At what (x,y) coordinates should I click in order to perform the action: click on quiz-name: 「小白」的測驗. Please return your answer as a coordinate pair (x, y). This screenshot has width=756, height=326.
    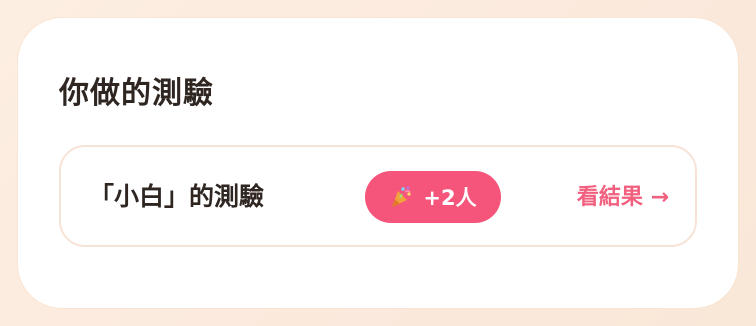
    Looking at the image, I should click on (177, 196).